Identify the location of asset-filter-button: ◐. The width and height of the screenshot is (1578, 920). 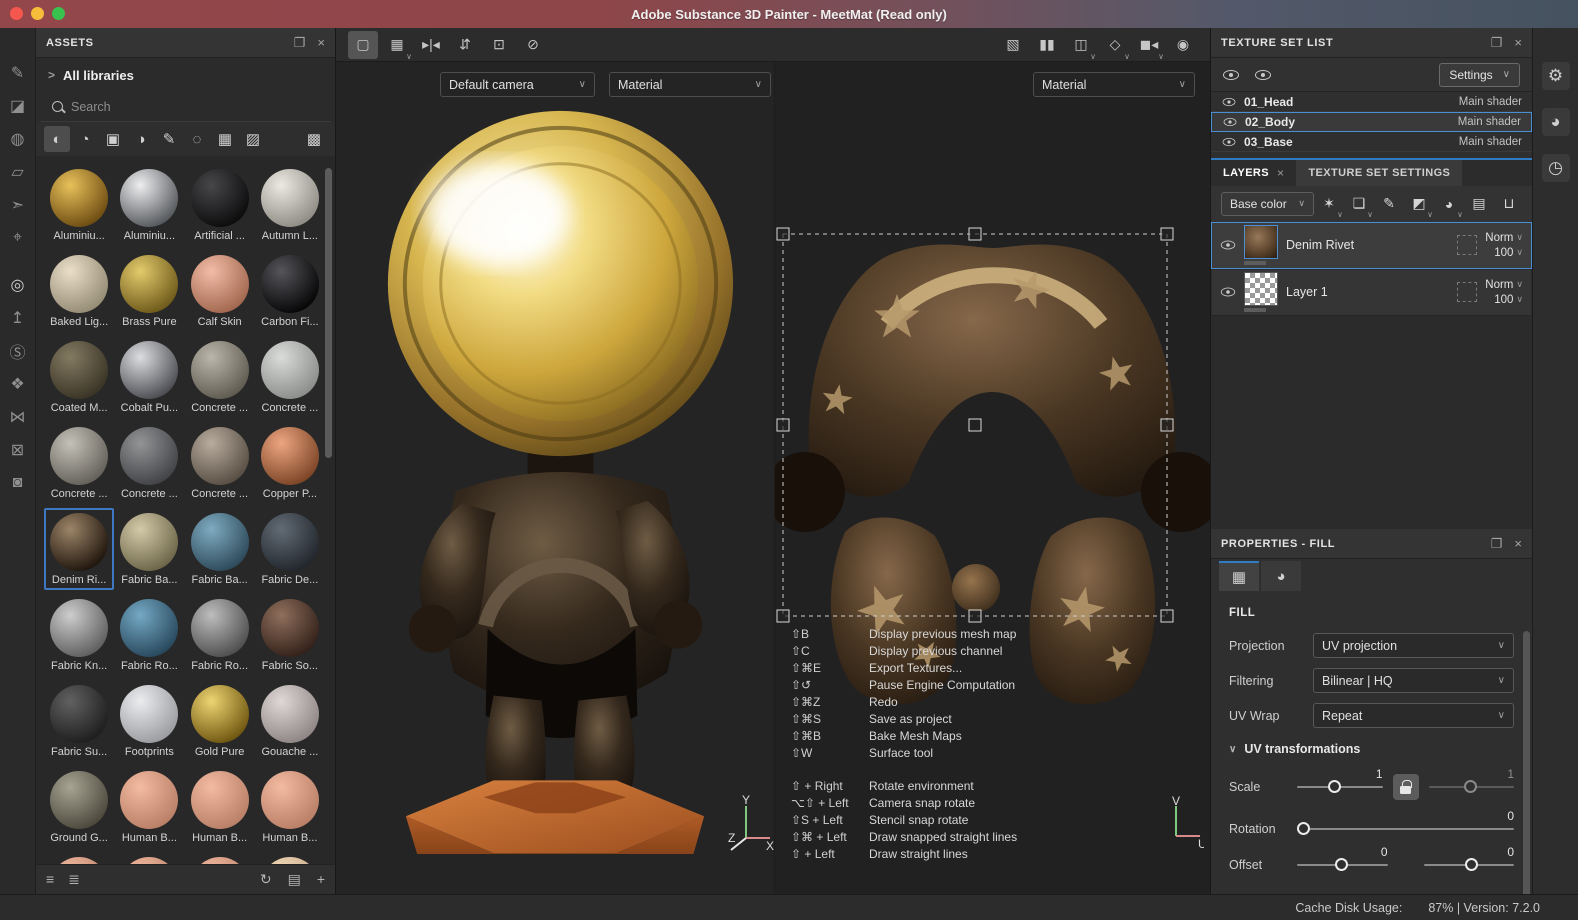
(57, 139).